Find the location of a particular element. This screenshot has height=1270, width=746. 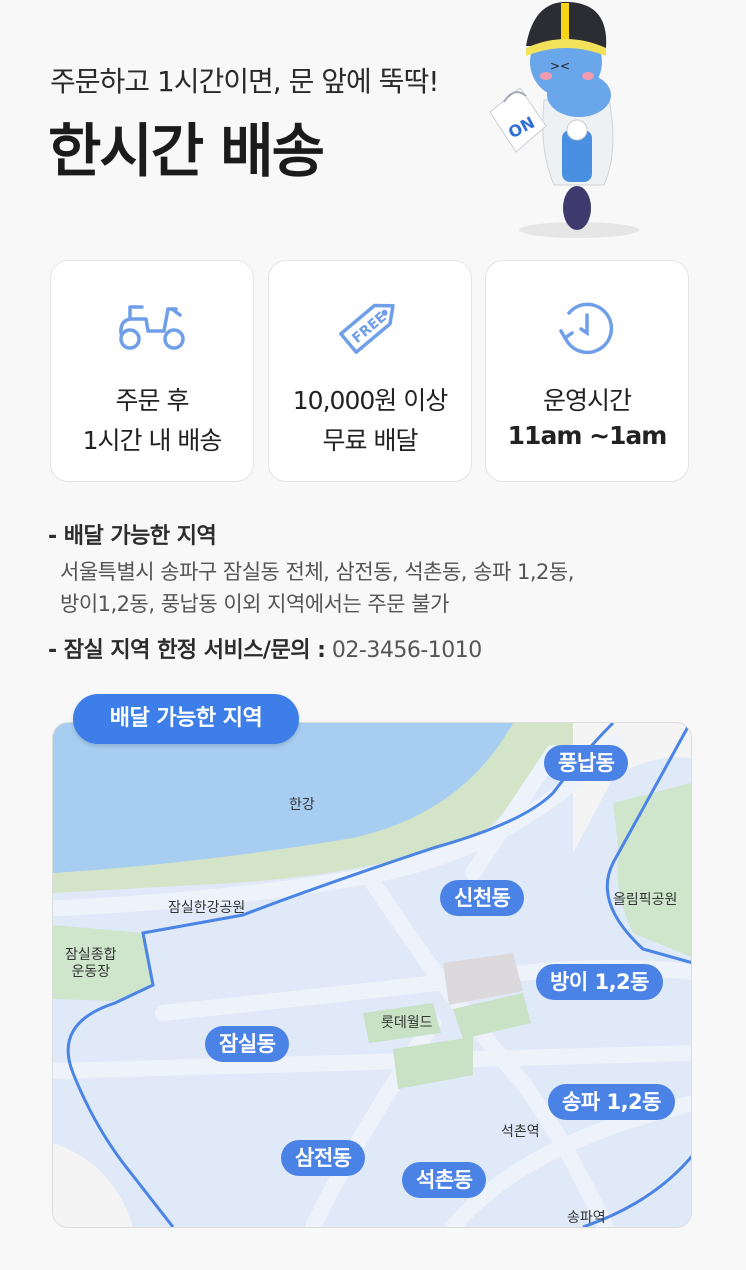

district-pill-bangi: 방이 1,2동 is located at coordinates (599, 982).